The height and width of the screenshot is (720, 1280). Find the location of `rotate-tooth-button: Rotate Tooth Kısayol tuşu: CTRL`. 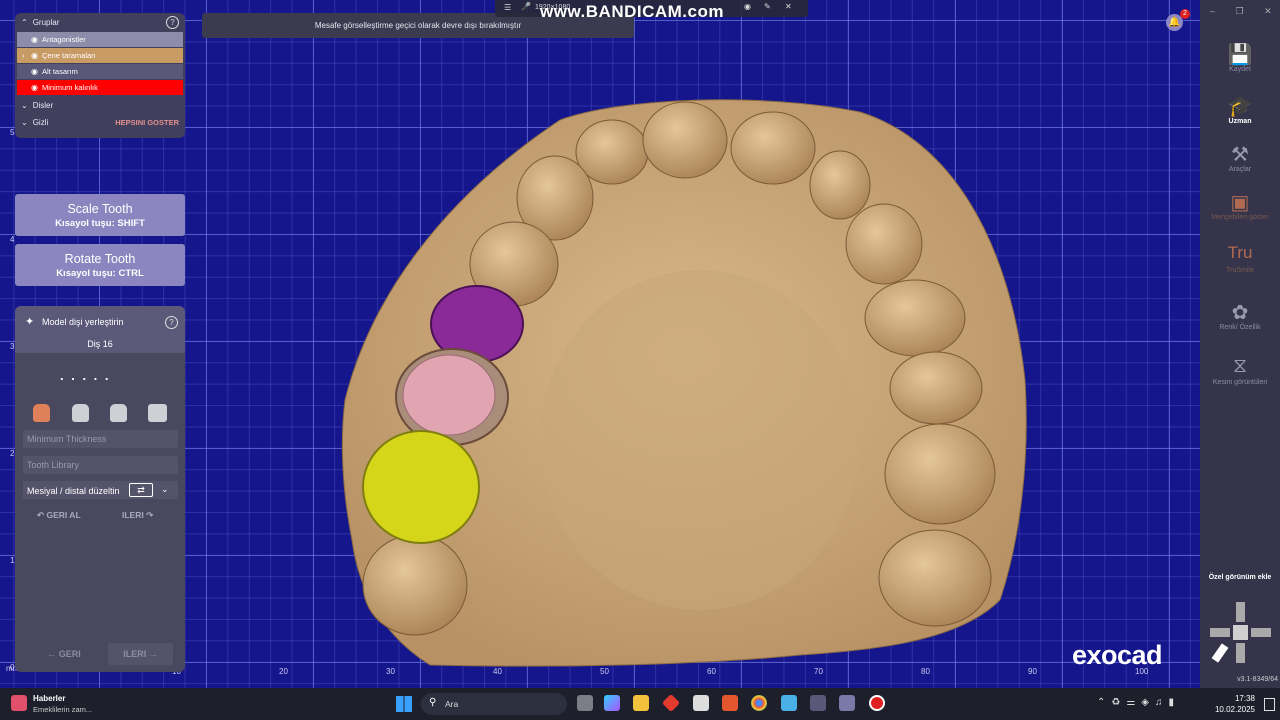

rotate-tooth-button: Rotate Tooth Kısayol tuşu: CTRL is located at coordinates (100, 265).